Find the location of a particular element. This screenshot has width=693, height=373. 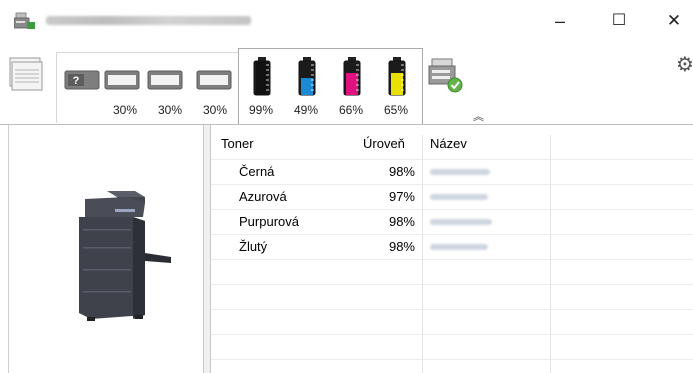

toner-color-cell: Žlutý is located at coordinates (253, 246).